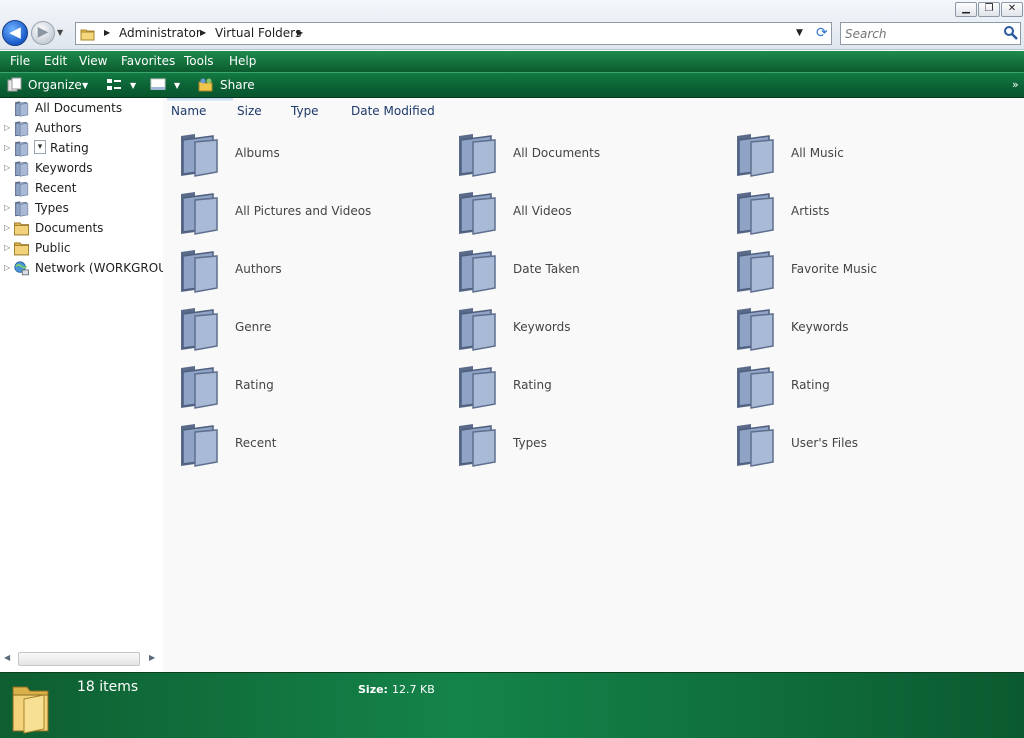 This screenshot has width=1024, height=738. What do you see at coordinates (866, 271) in the screenshot?
I see `virtual-folder-tile: Favorite Music` at bounding box center [866, 271].